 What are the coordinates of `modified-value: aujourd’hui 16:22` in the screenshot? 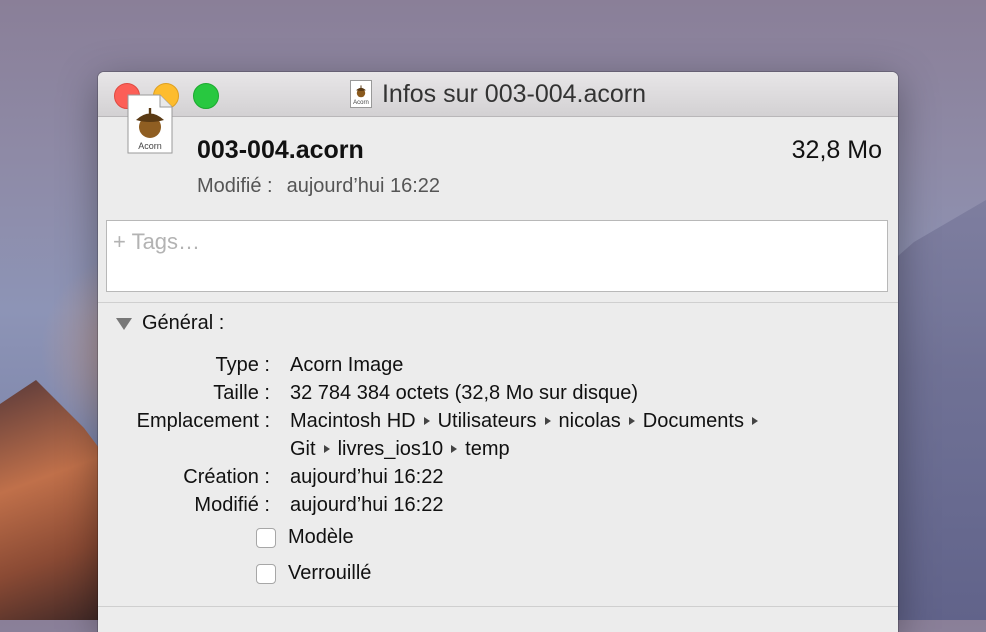 It's located at (363, 186).